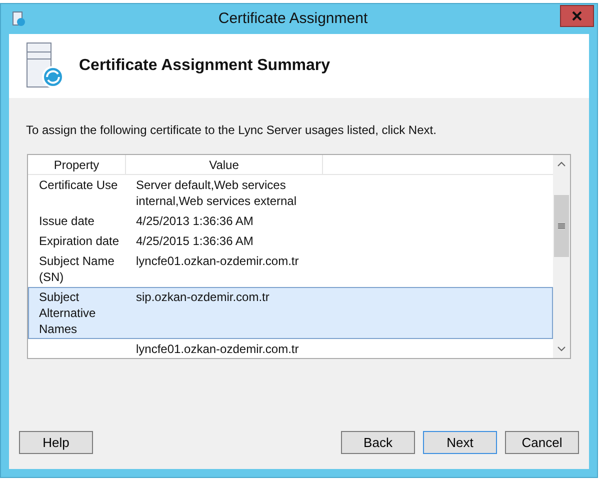 This screenshot has width=601, height=481. I want to click on dialog-button: Cancel, so click(542, 442).